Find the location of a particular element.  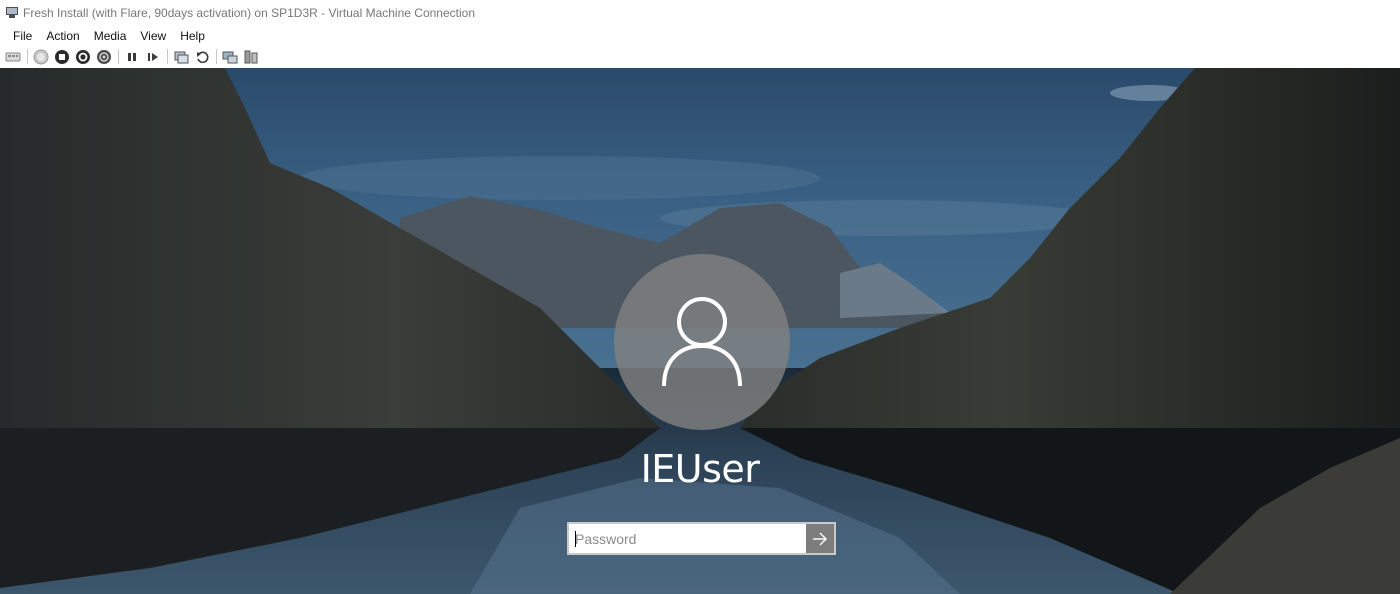

text-caret is located at coordinates (575, 539).